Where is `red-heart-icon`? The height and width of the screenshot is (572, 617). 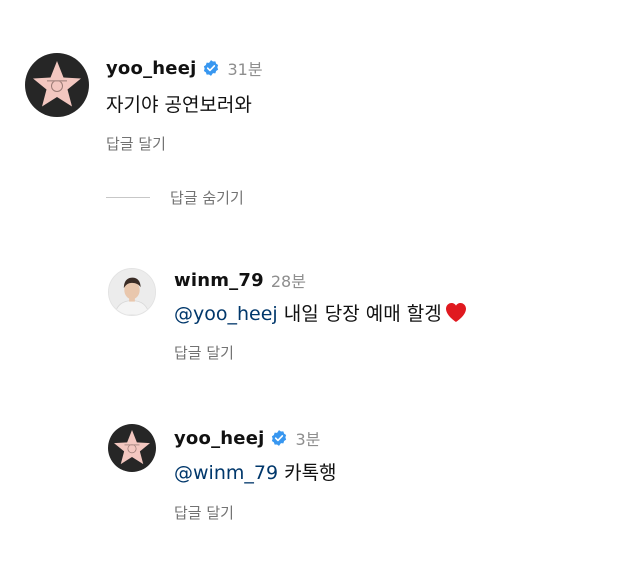
red-heart-icon is located at coordinates (456, 312).